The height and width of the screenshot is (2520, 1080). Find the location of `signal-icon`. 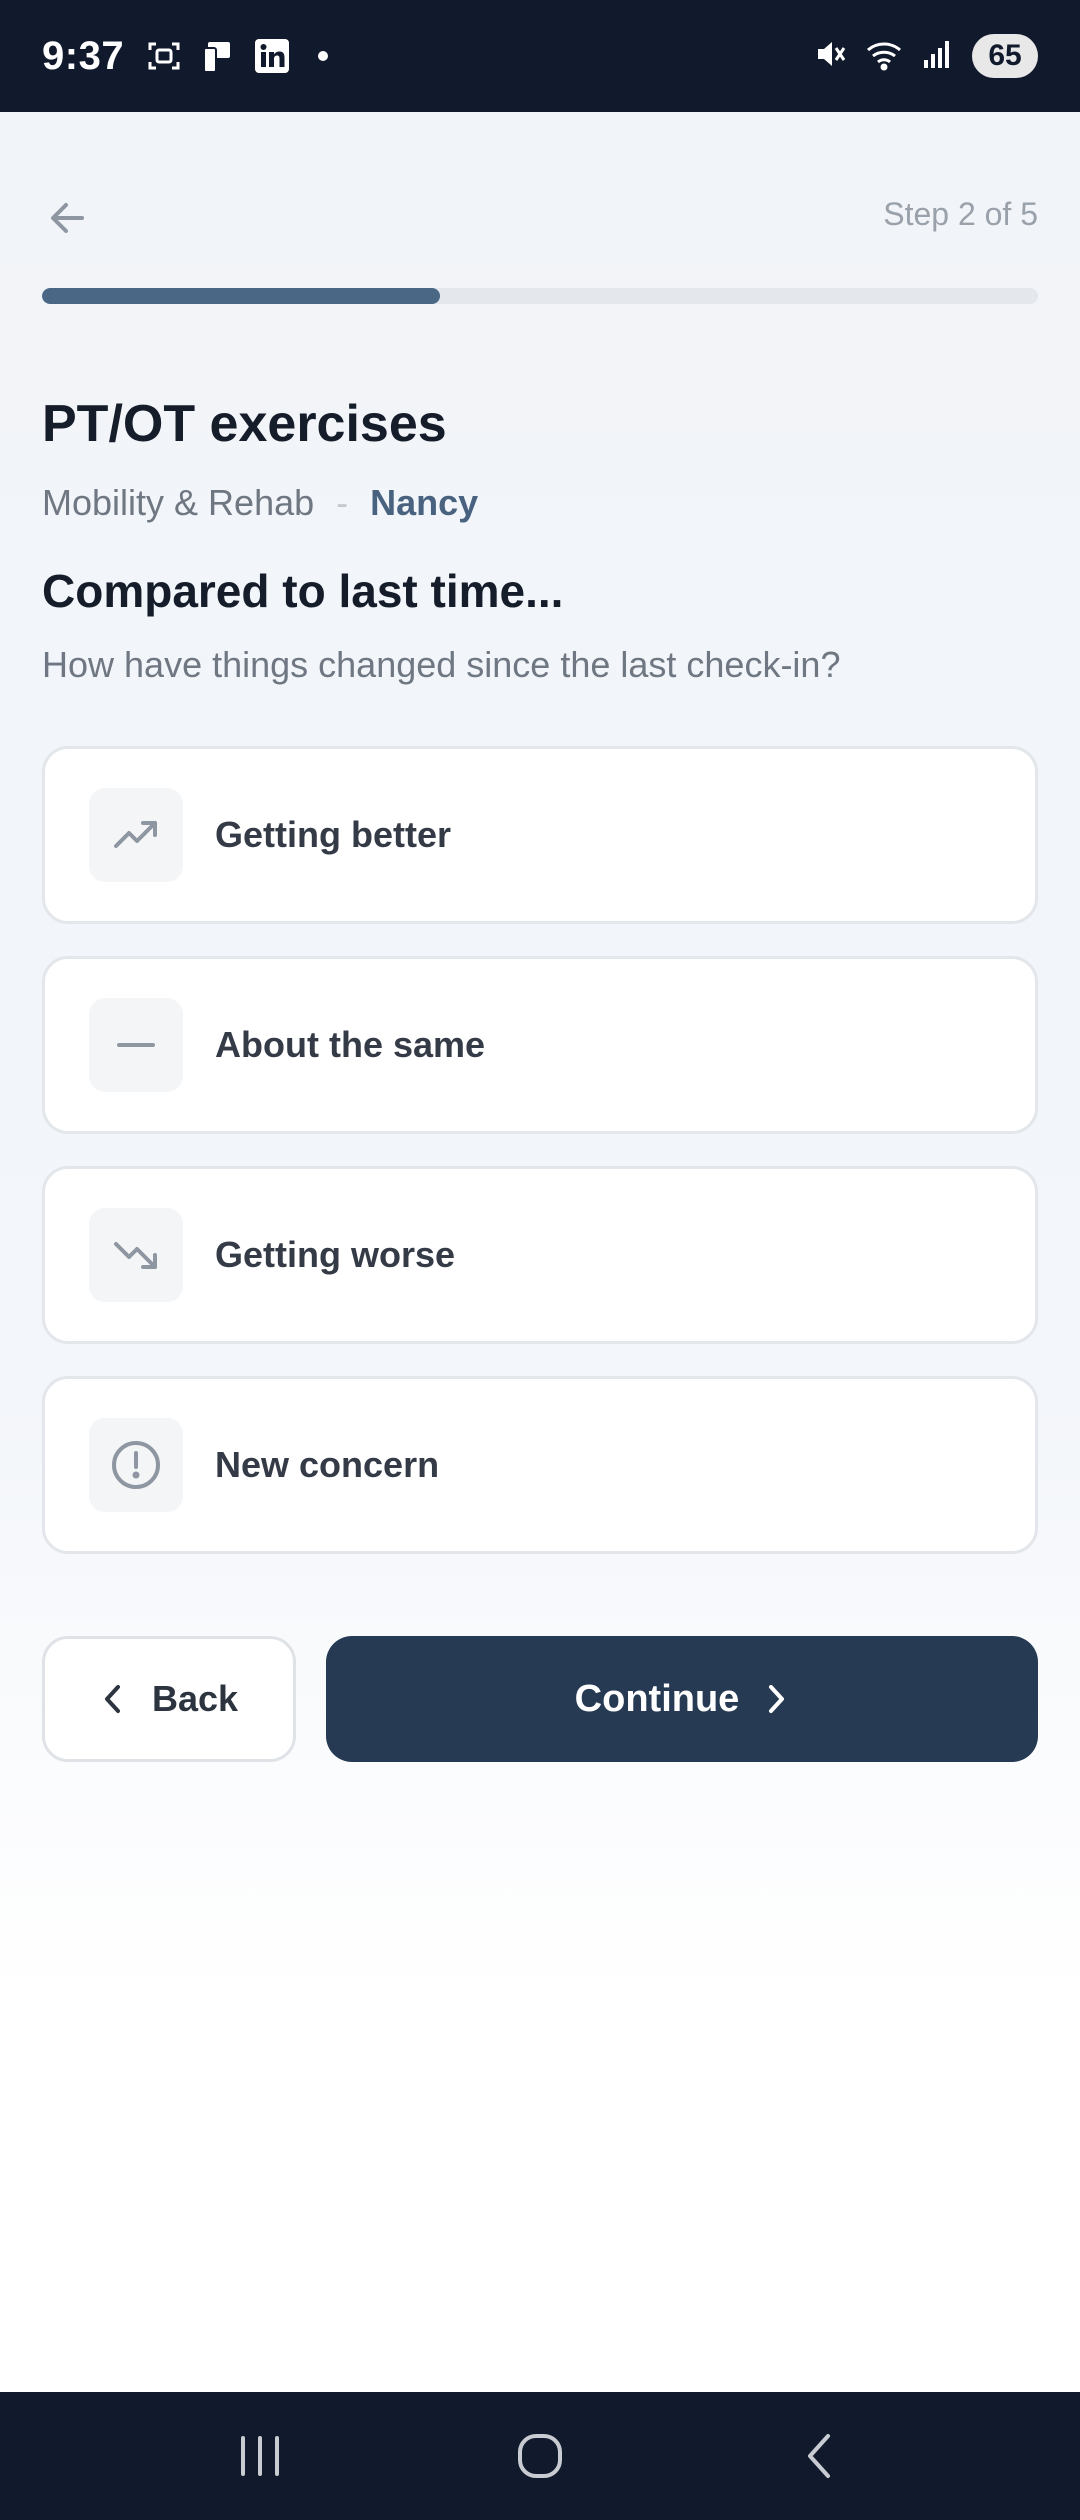

signal-icon is located at coordinates (938, 56).